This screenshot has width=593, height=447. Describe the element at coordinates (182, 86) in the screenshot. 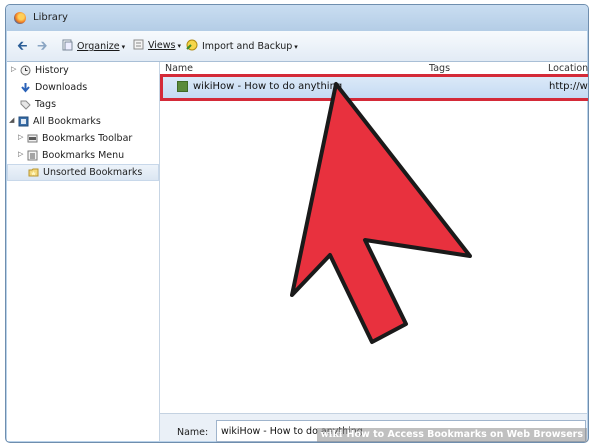

I see `wikihow-favicon-icon` at that location.